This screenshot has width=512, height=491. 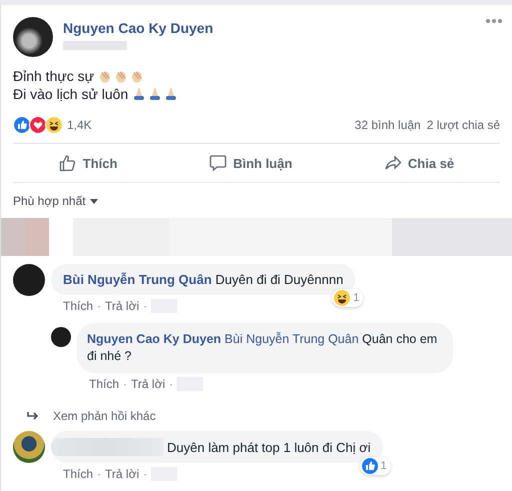 I want to click on author-link: Bùi Nguyễn Trung Quân, so click(x=137, y=279).